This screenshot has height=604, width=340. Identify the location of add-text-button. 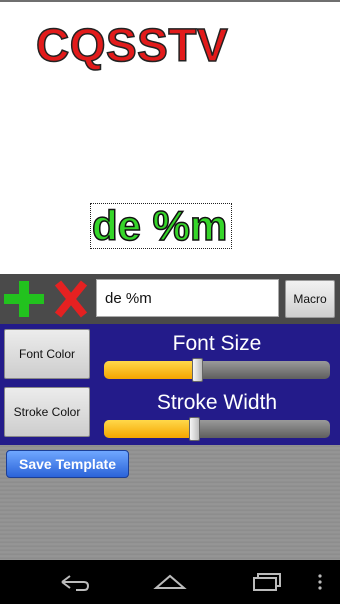
(24, 299).